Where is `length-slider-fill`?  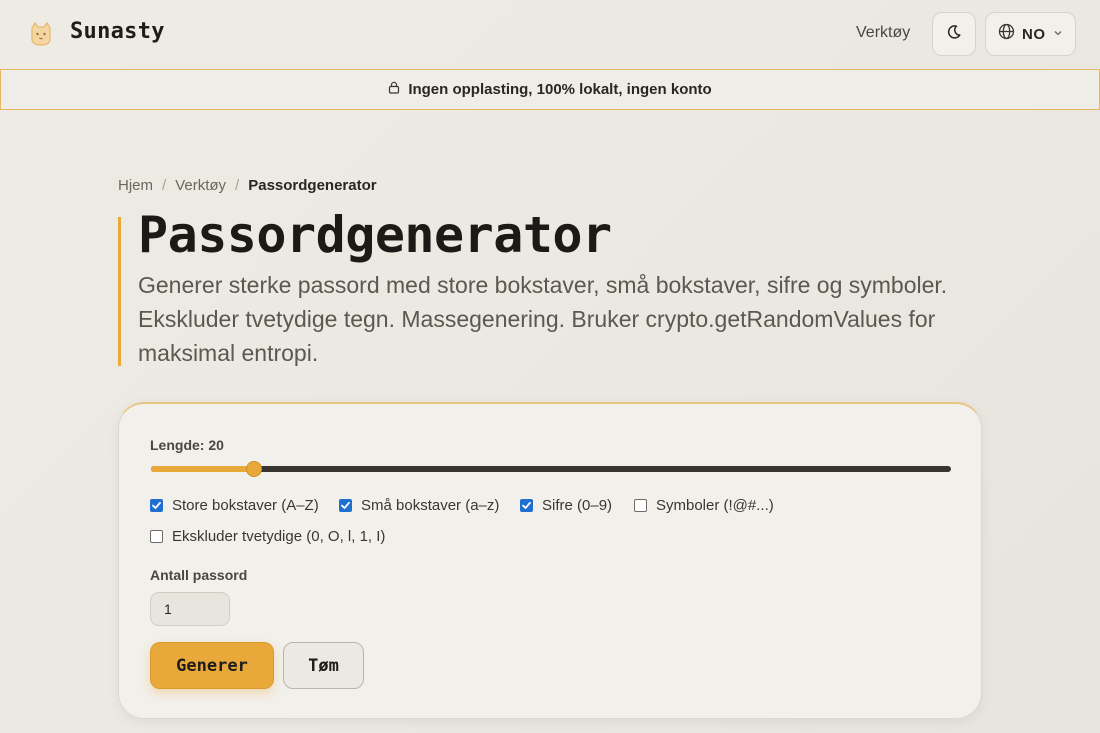
length-slider-fill is located at coordinates (202, 469).